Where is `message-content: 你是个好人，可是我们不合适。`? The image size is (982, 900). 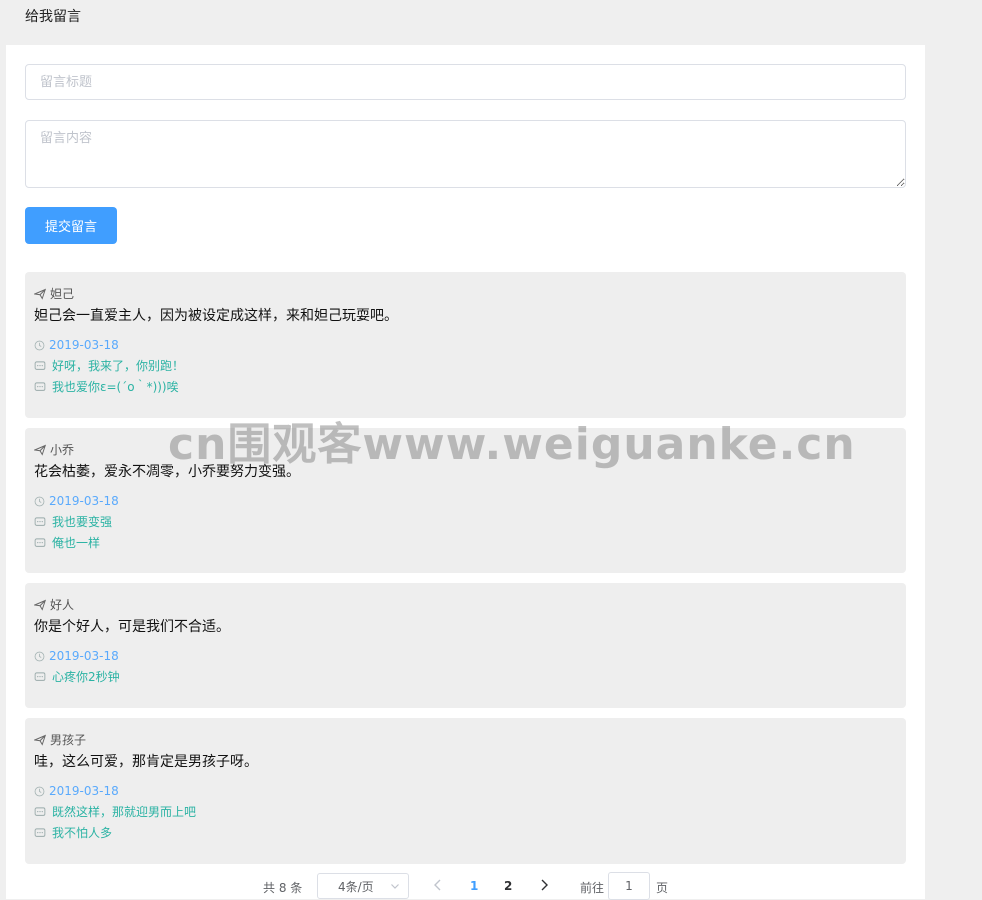 message-content: 你是个好人，可是我们不合适。 is located at coordinates (132, 627).